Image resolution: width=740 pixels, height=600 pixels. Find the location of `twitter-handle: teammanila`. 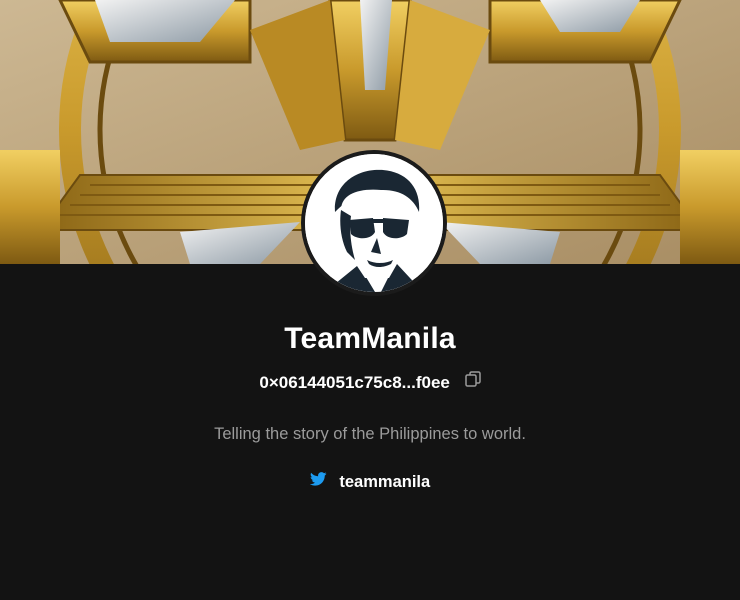

twitter-handle: teammanila is located at coordinates (385, 482).